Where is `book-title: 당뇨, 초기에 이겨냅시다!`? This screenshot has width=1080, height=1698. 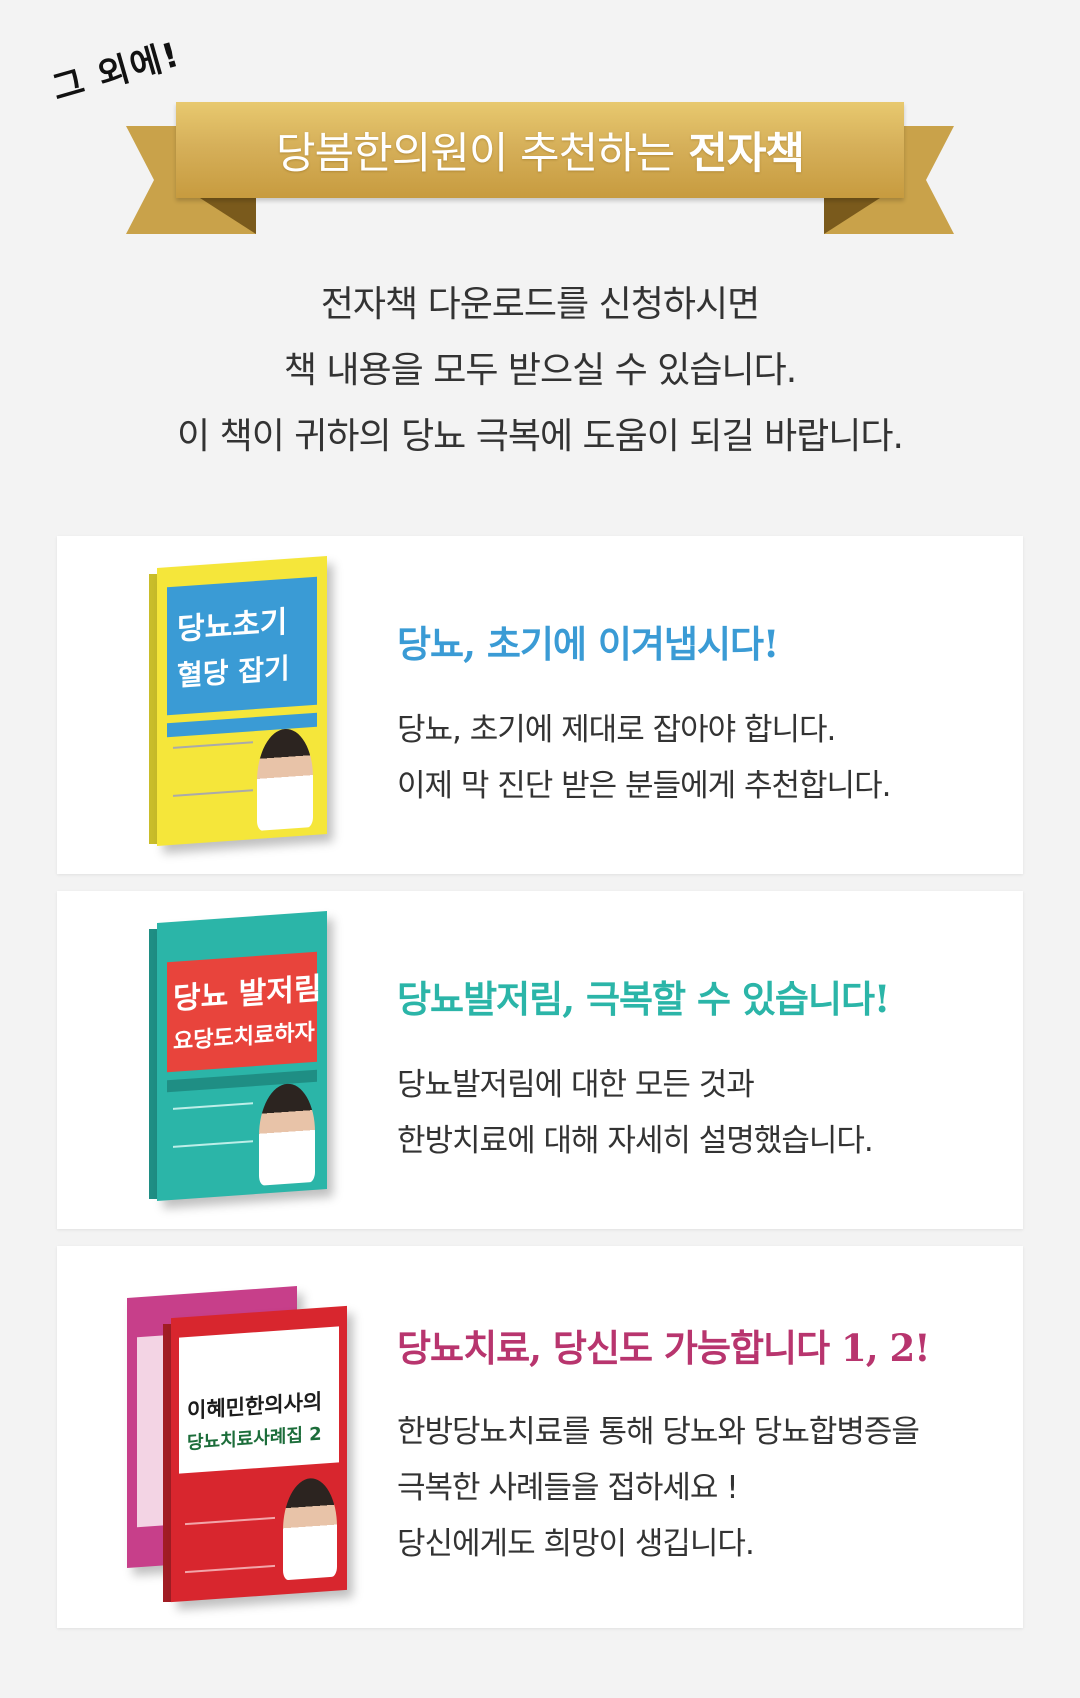 book-title: 당뇨, 초기에 이겨냅시다! is located at coordinates (588, 644).